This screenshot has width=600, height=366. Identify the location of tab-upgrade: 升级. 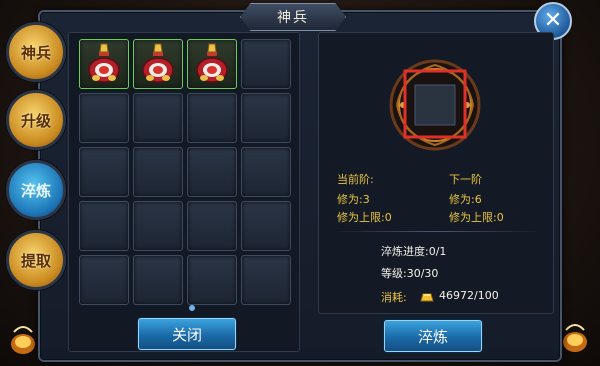
(36, 120).